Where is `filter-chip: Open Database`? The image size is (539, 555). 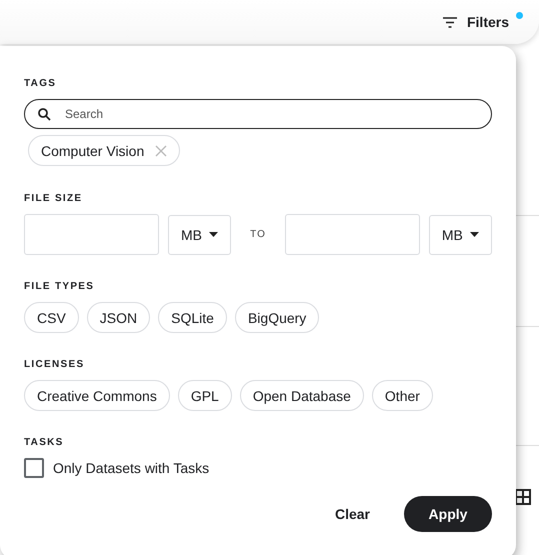 filter-chip: Open Database is located at coordinates (302, 395).